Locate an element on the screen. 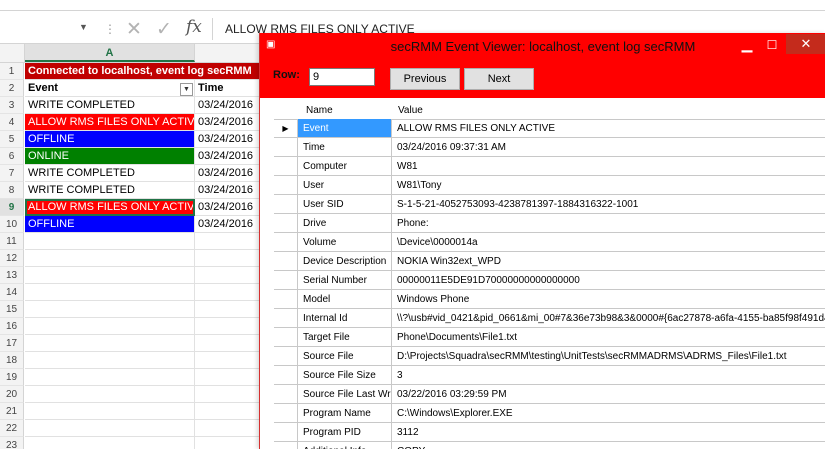  row-header: 4 is located at coordinates (12, 122).